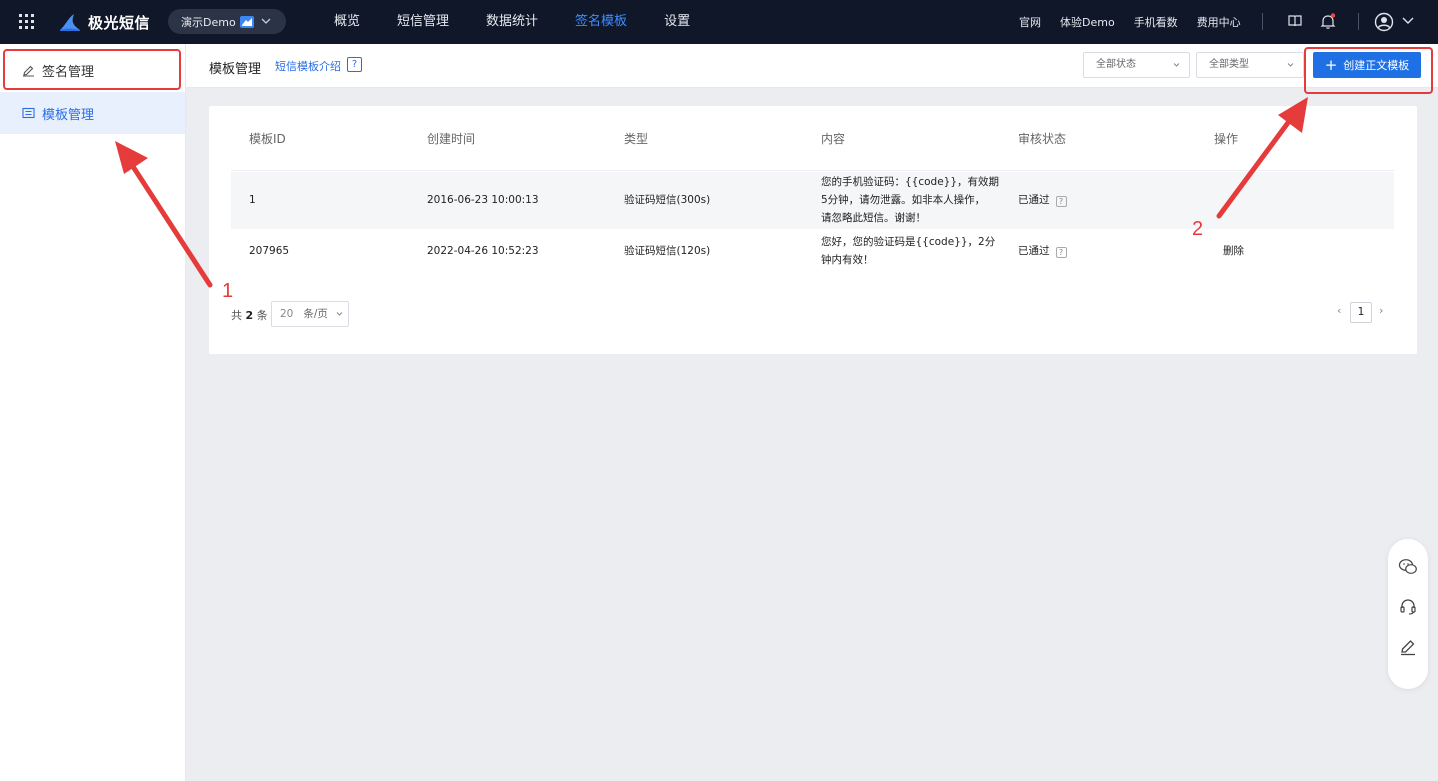 This screenshot has width=1438, height=781. I want to click on app-badge-icon, so click(246, 21).